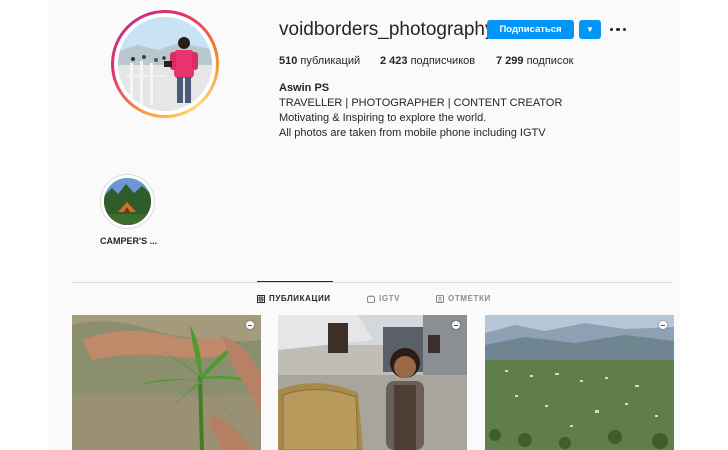 Image resolution: width=728 pixels, height=450 pixels. I want to click on tagged-icon, so click(440, 299).